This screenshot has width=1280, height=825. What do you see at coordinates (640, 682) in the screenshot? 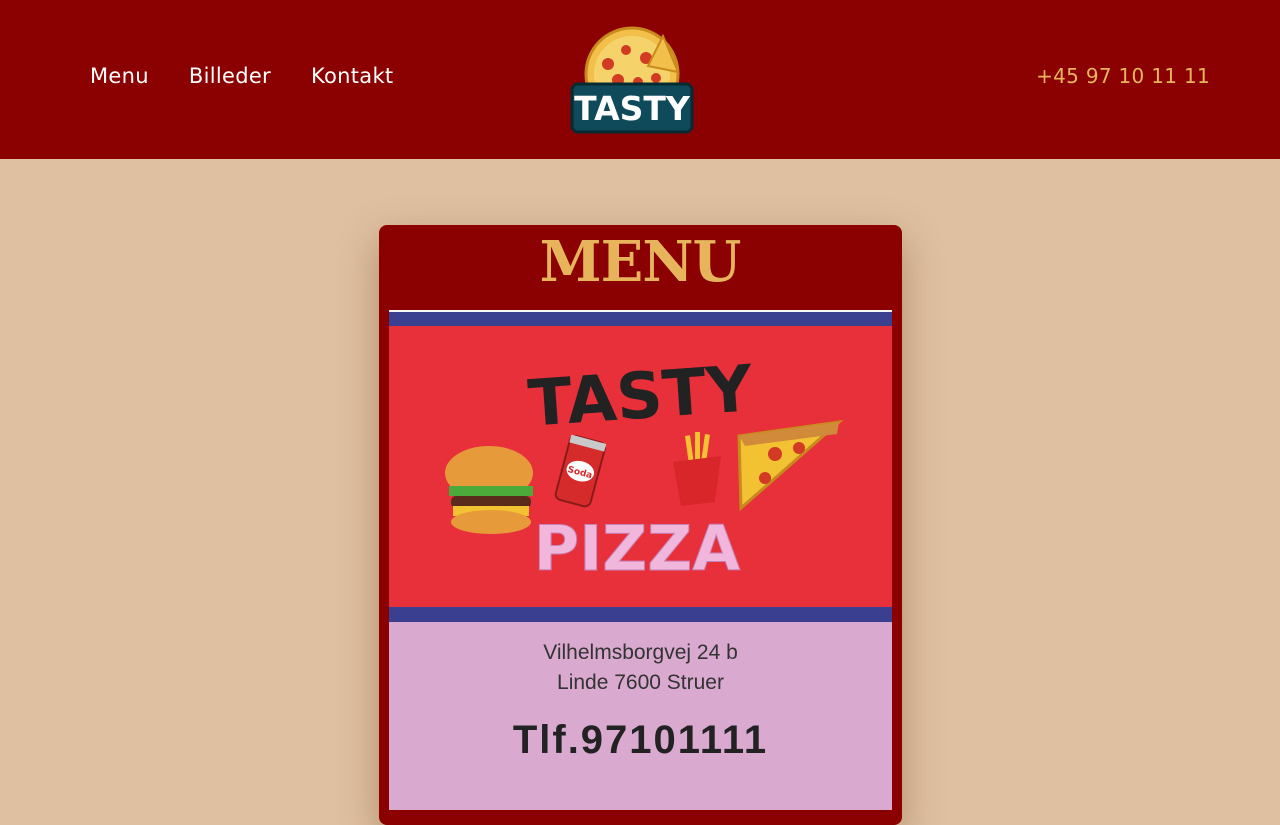
I see `address-line-2: Linde 7600 Struer` at bounding box center [640, 682].